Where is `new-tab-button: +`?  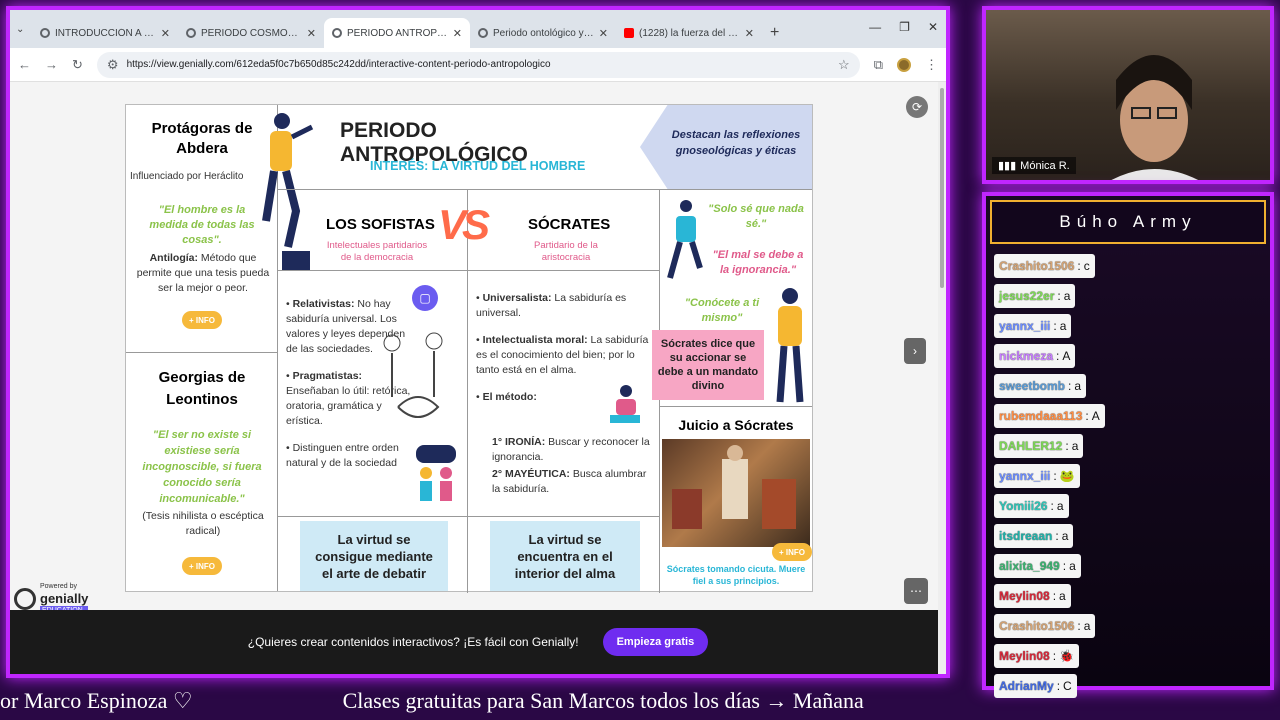 new-tab-button: + is located at coordinates (774, 36).